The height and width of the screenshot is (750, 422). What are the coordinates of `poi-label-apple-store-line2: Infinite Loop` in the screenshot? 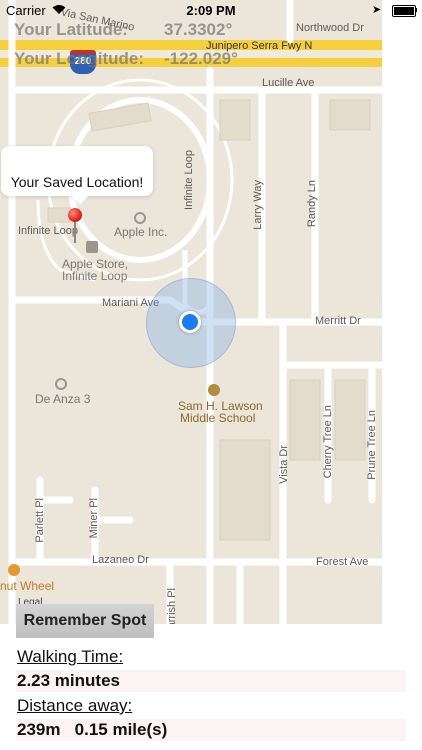 It's located at (95, 276).